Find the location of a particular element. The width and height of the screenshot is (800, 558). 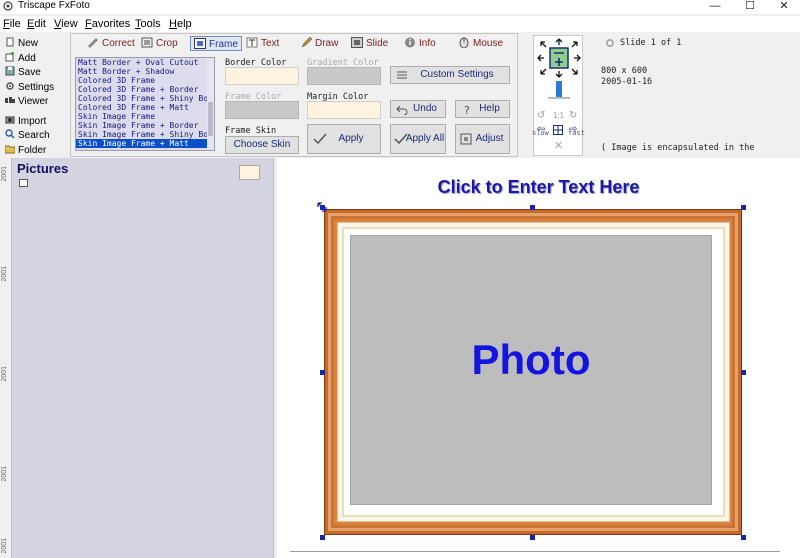

minimize-button: — is located at coordinates (715, 6).